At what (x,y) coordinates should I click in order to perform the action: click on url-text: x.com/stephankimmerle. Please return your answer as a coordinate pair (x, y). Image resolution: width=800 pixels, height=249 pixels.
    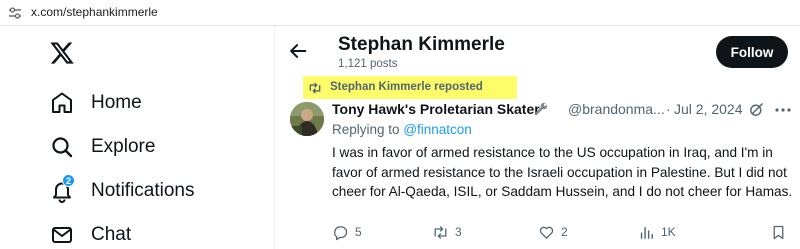
    Looking at the image, I should click on (94, 12).